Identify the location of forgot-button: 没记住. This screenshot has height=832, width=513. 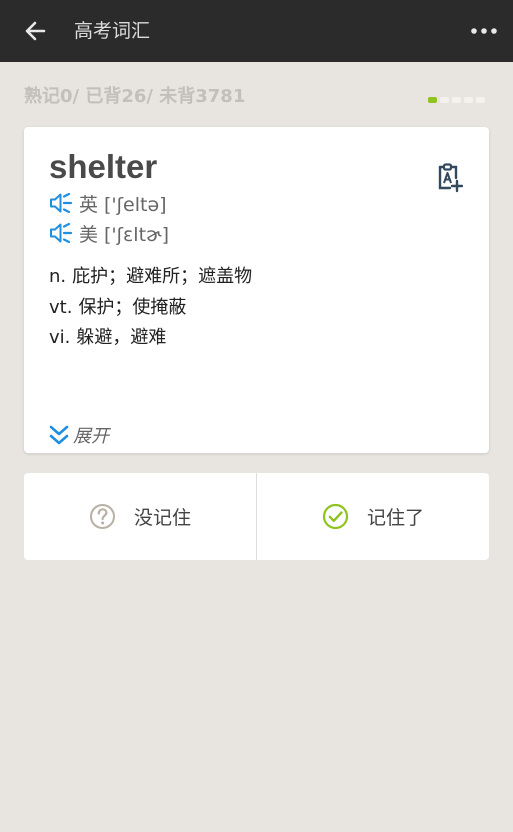
(140, 516).